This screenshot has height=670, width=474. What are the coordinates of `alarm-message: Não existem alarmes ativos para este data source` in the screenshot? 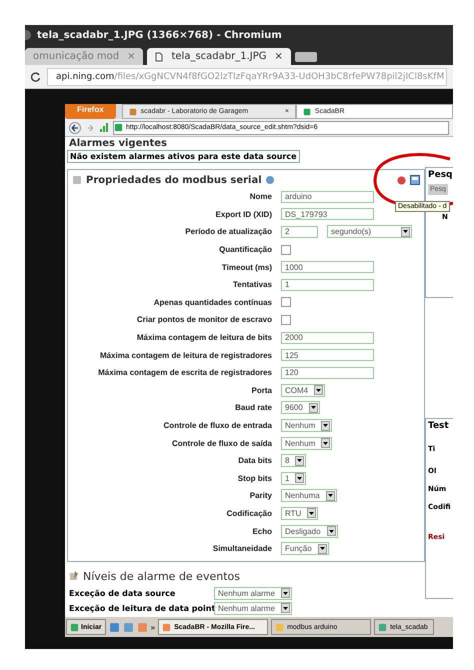 It's located at (183, 156).